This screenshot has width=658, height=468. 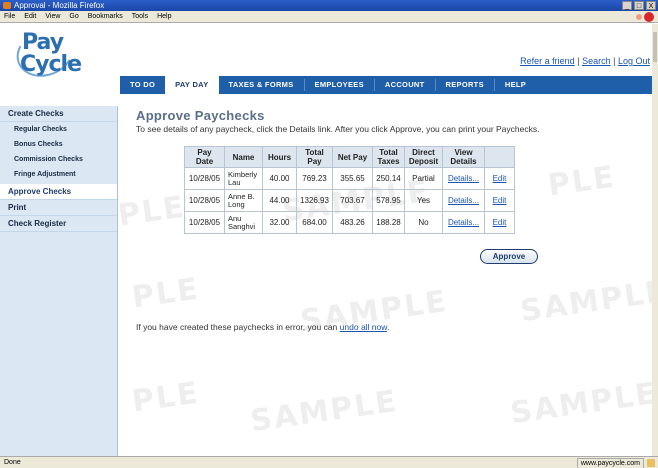 What do you see at coordinates (105, 16) in the screenshot?
I see `menu-bookmarks: Bookmarks` at bounding box center [105, 16].